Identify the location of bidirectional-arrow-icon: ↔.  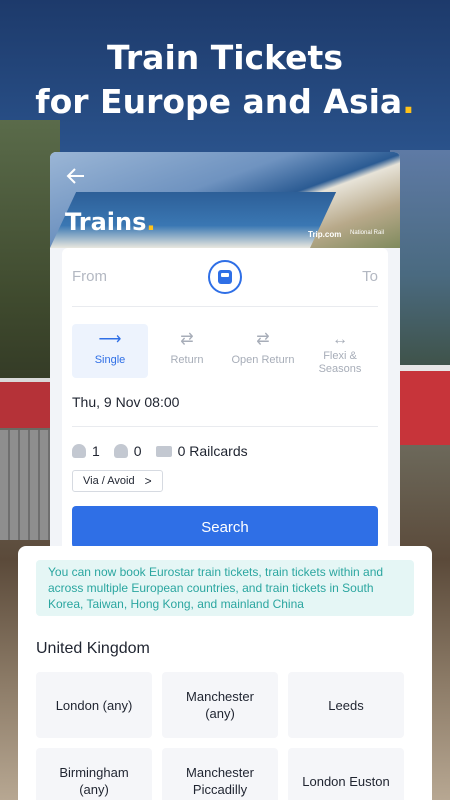
(340, 339).